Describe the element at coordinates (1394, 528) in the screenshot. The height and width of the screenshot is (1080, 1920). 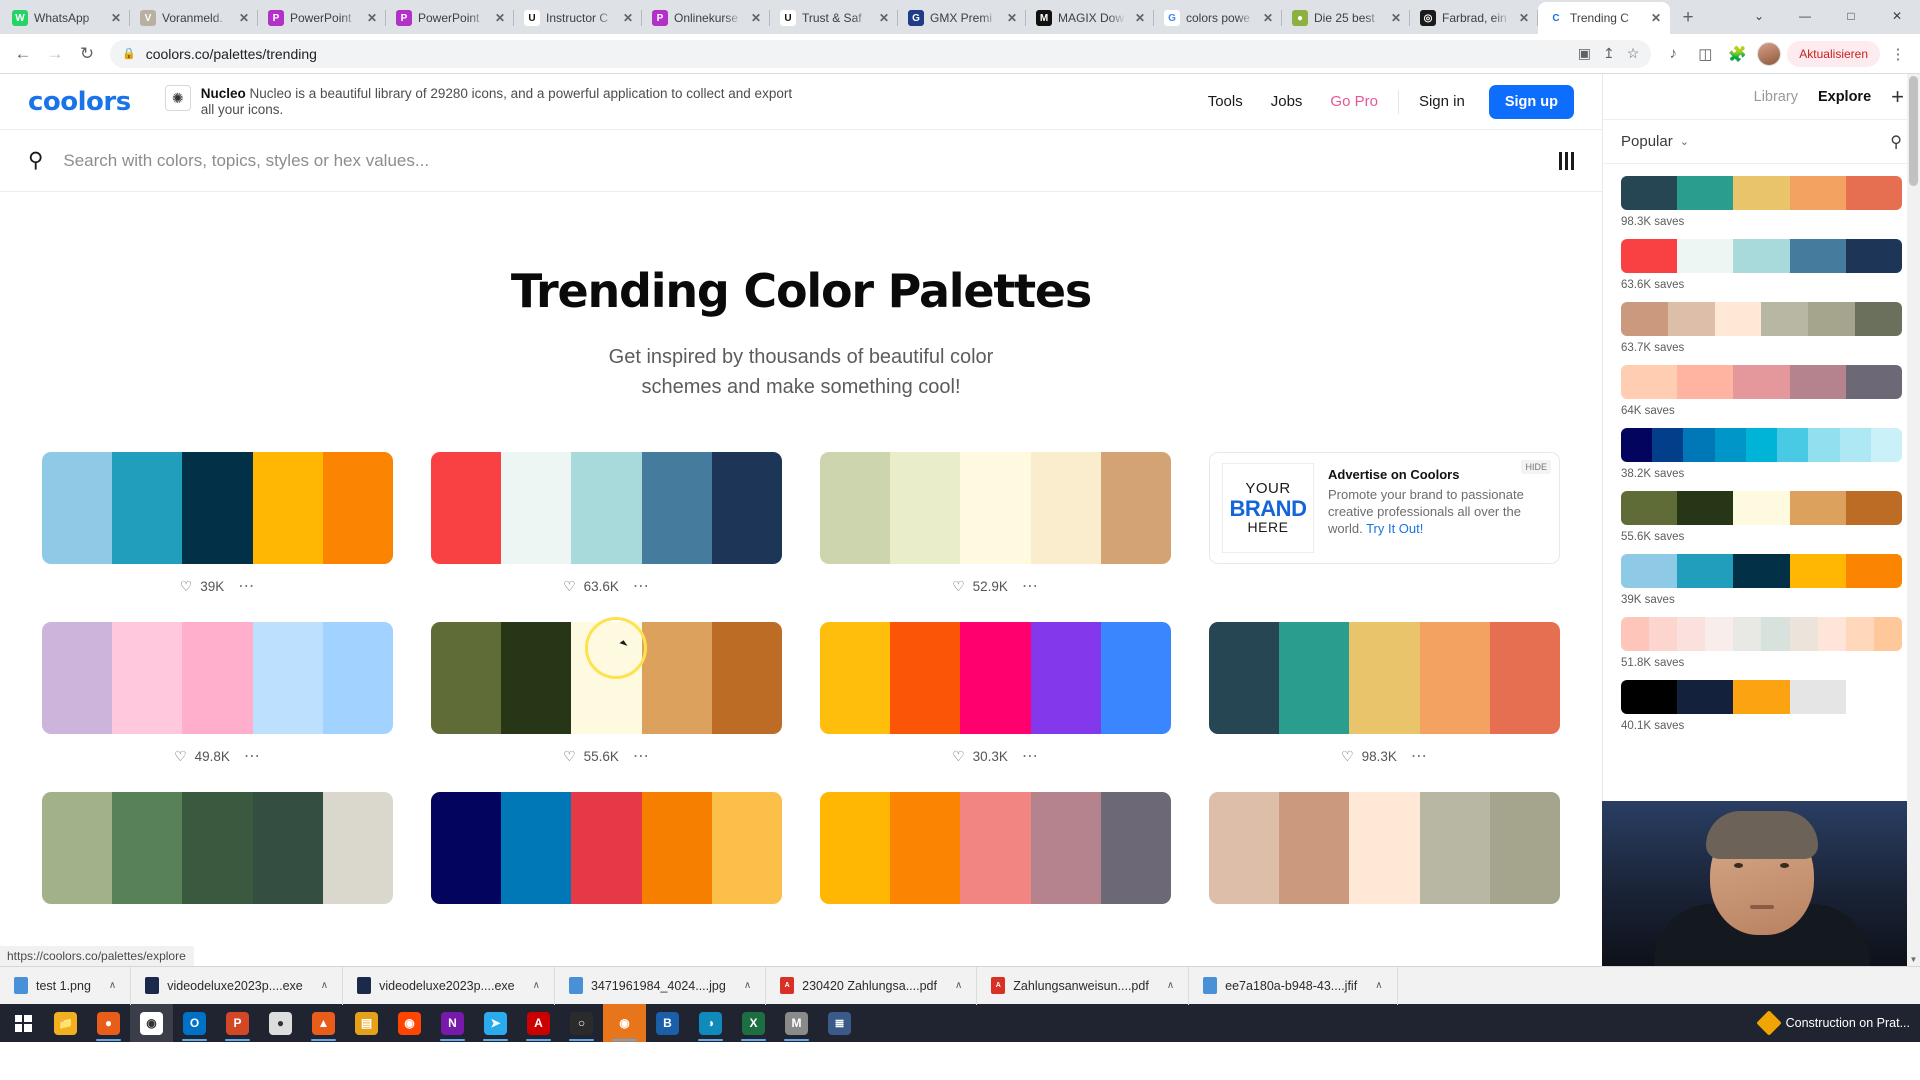
I see `ad-cta-link: Try It Out!` at that location.